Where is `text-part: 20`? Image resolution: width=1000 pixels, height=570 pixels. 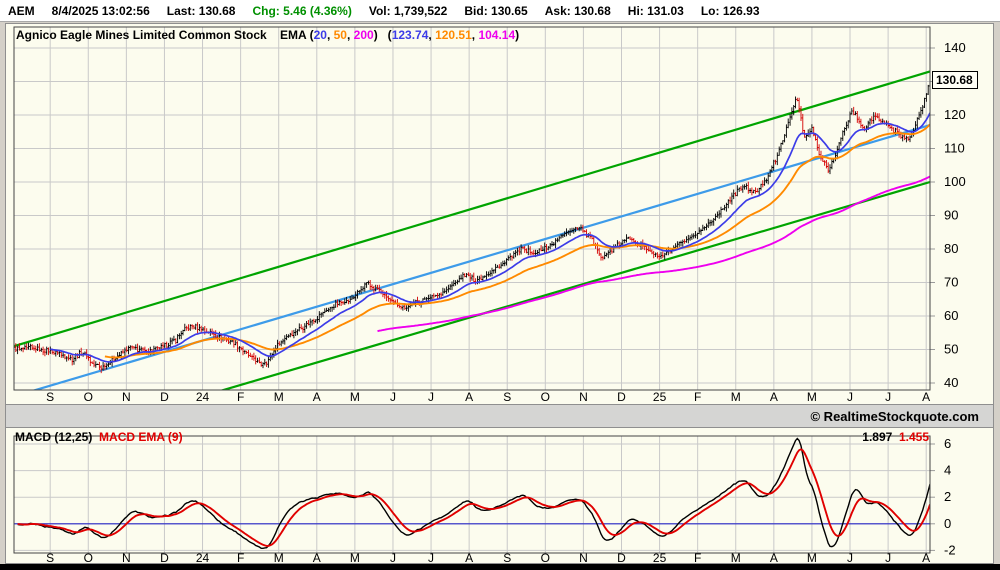 text-part: 20 is located at coordinates (320, 35).